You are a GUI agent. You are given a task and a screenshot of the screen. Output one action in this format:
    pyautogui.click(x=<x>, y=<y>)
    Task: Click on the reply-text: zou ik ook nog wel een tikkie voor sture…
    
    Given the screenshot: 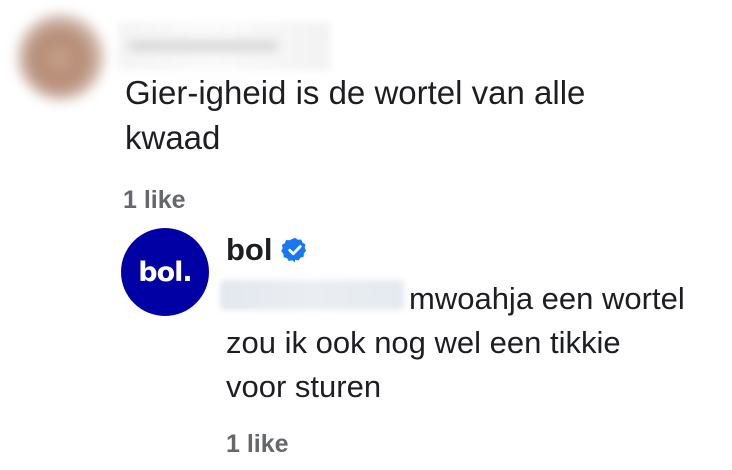 What is the action you would take?
    pyautogui.click(x=423, y=364)
    